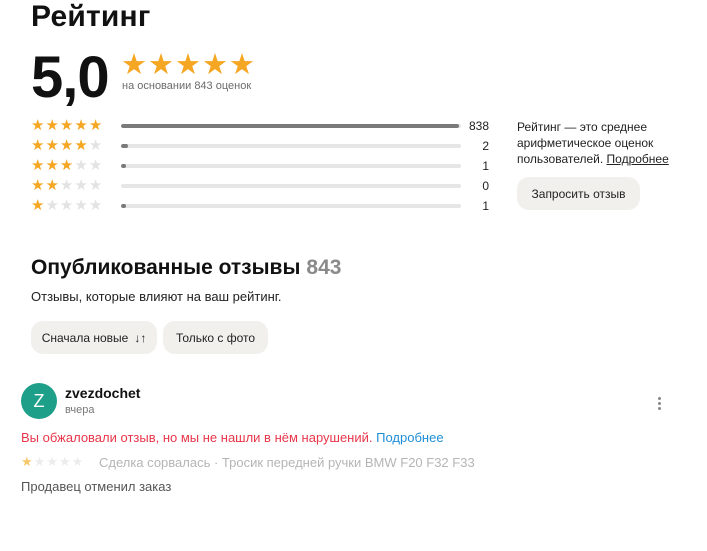 This screenshot has height=551, width=707. I want to click on rating-row-5: ★ ★ ★ ★ ★ 838, so click(266, 126).